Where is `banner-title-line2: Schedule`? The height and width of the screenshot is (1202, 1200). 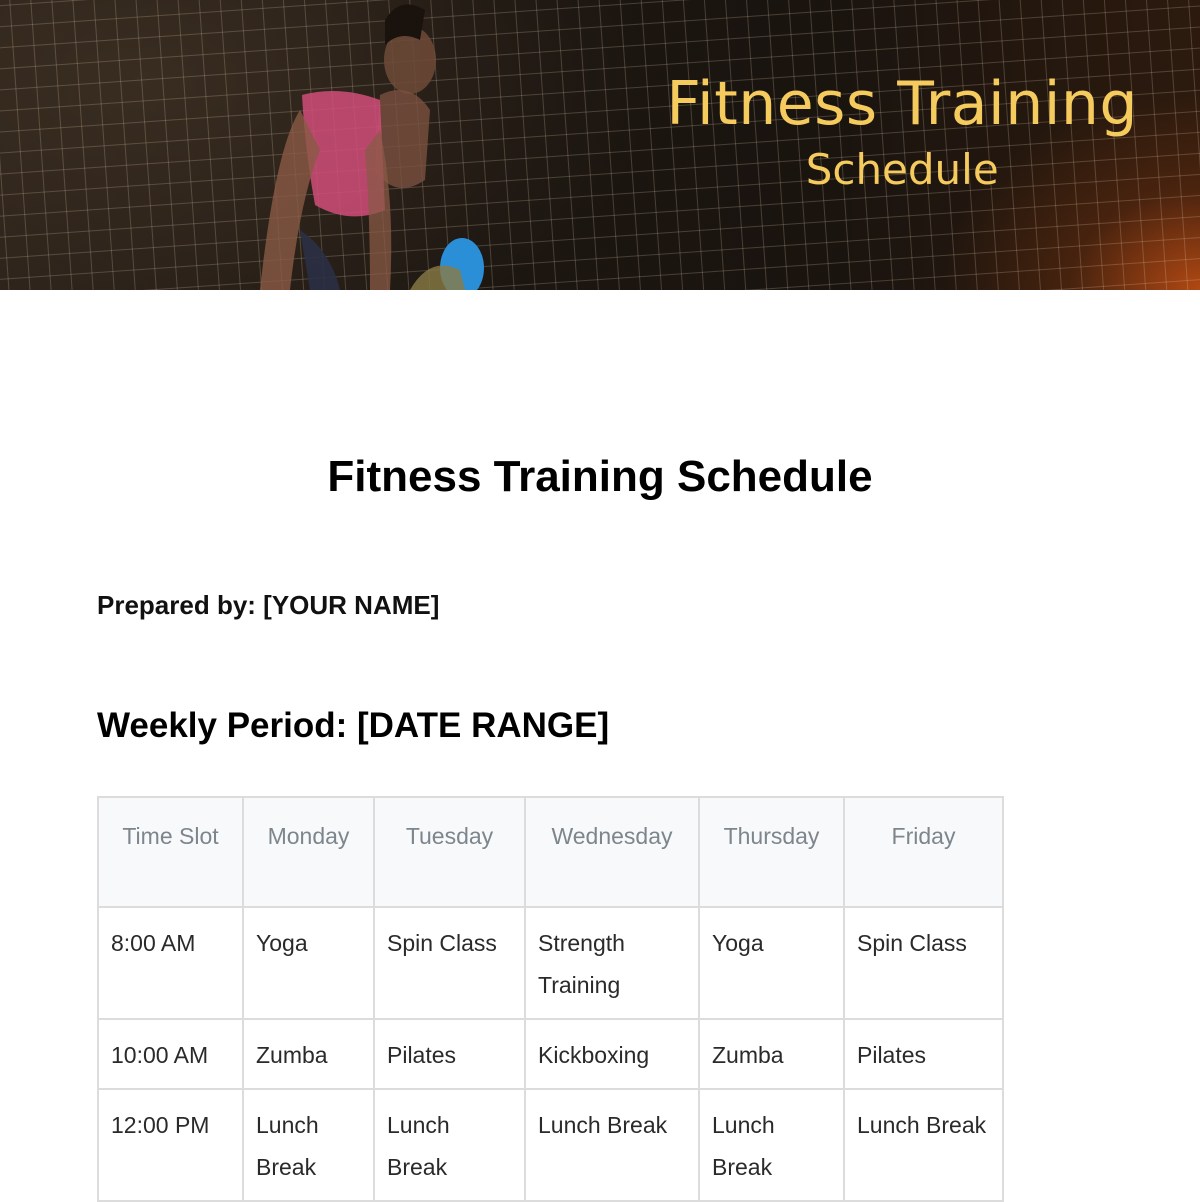
banner-title-line2: Schedule is located at coordinates (902, 169).